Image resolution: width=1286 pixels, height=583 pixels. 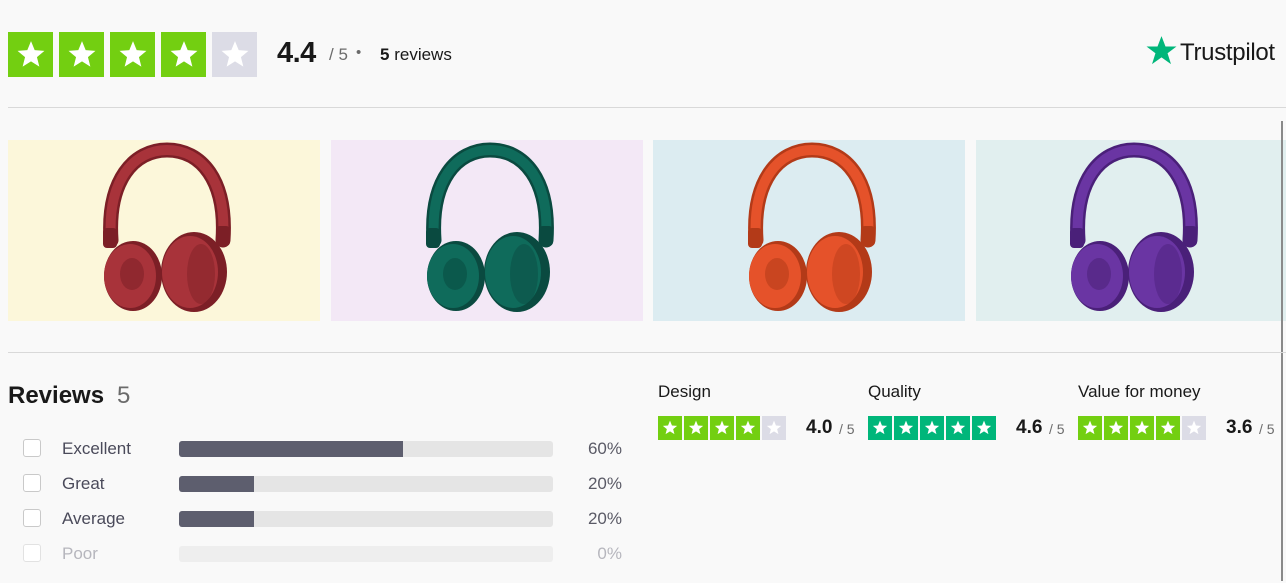 What do you see at coordinates (56, 395) in the screenshot?
I see `reviews-heading: Reviews` at bounding box center [56, 395].